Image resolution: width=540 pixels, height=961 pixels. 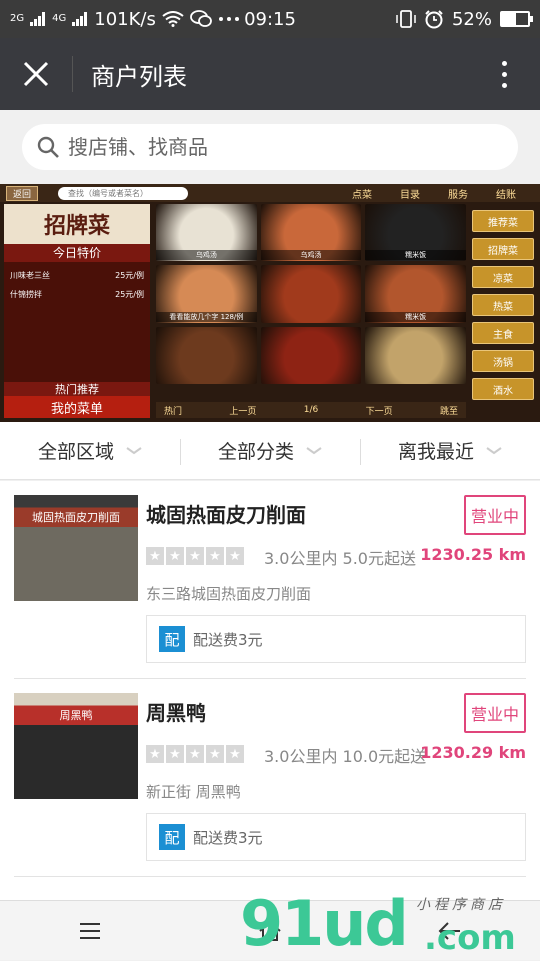 I want to click on more-dots-icon, so click(x=228, y=19).